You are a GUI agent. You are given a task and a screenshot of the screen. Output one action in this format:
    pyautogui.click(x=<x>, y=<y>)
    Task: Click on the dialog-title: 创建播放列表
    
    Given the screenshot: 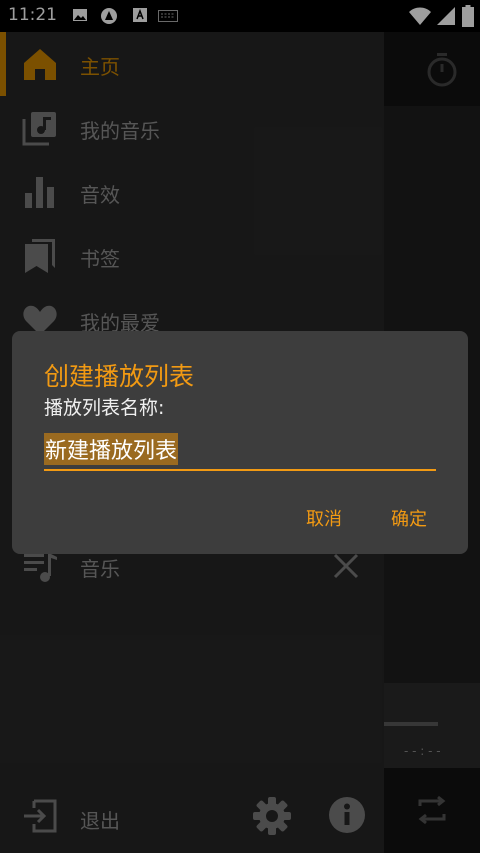 What is the action you would take?
    pyautogui.click(x=119, y=376)
    